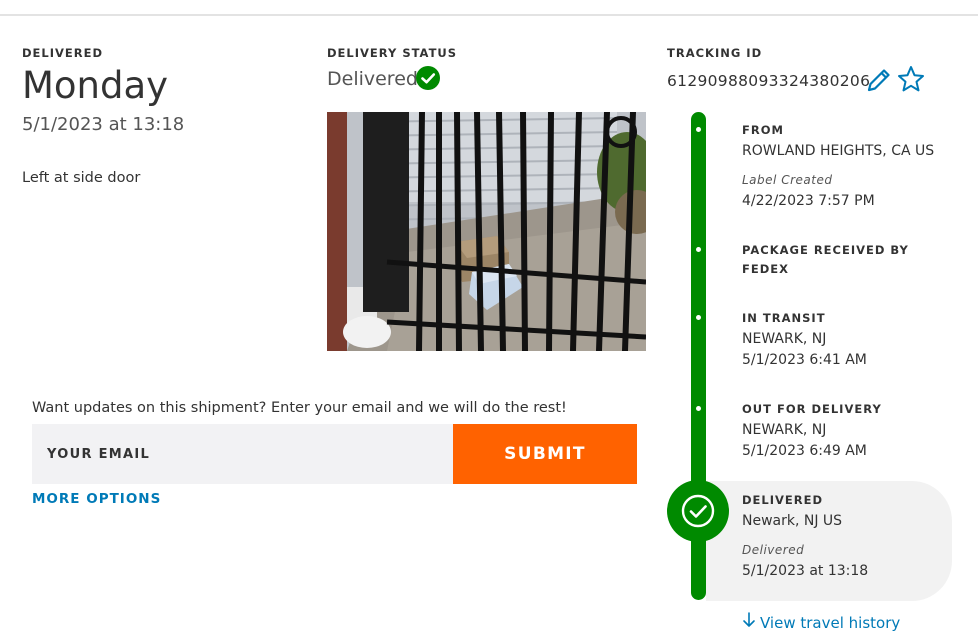 Image resolution: width=978 pixels, height=636 pixels. What do you see at coordinates (792, 521) in the screenshot?
I see `event-delivered-location: Newark, NJ US` at bounding box center [792, 521].